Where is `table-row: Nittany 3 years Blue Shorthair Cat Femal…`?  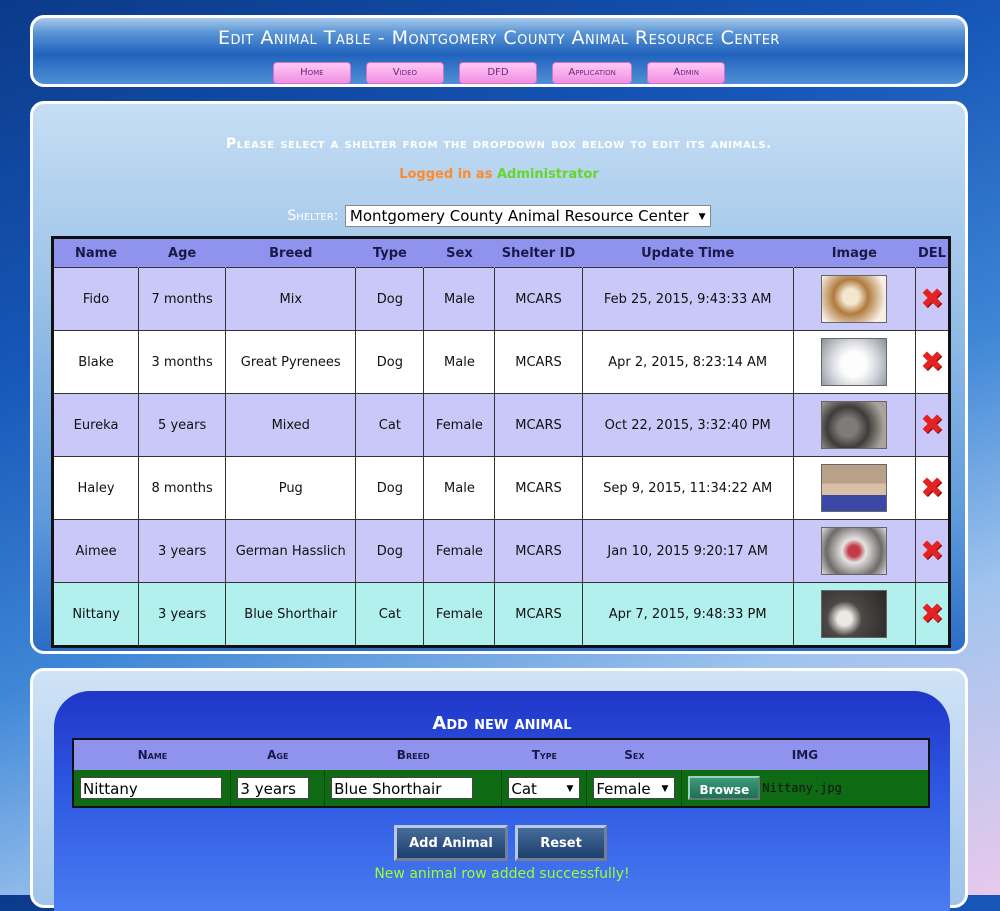 table-row: Nittany 3 years Blue Shorthair Cat Femal… is located at coordinates (501, 614).